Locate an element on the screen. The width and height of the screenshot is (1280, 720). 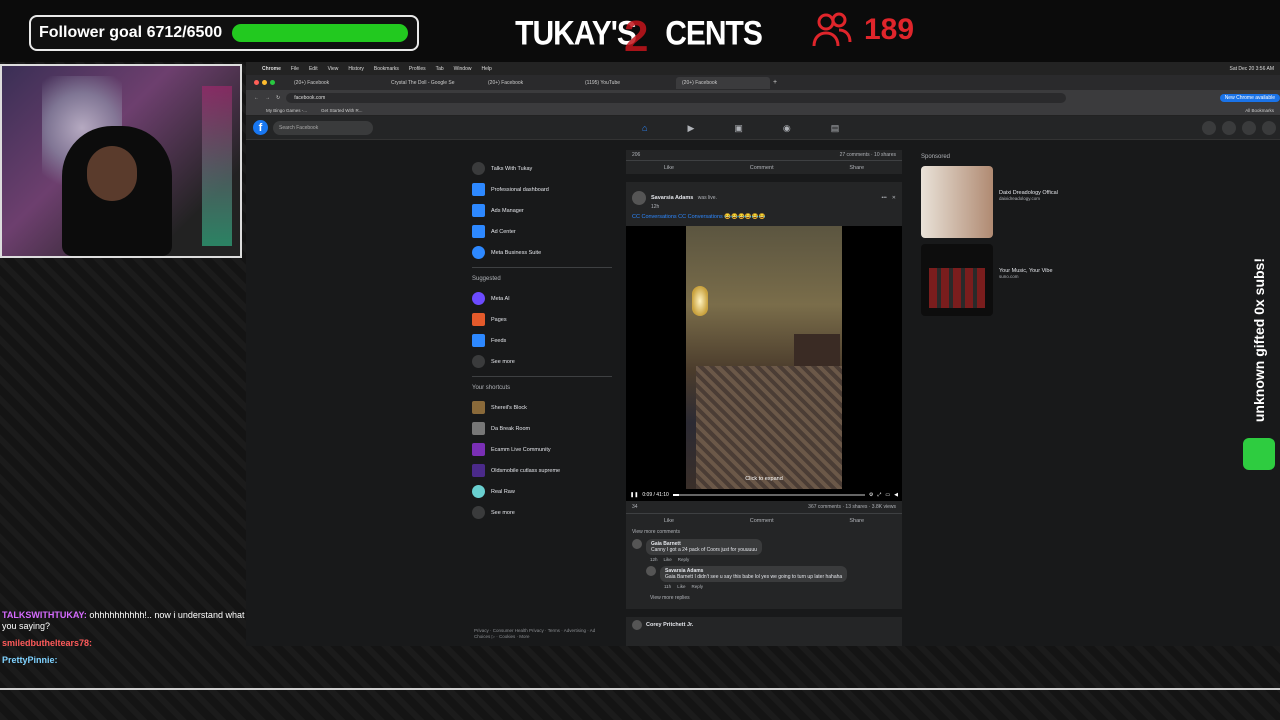
sidebar-item-feeds: Feeds is located at coordinates (542, 340).